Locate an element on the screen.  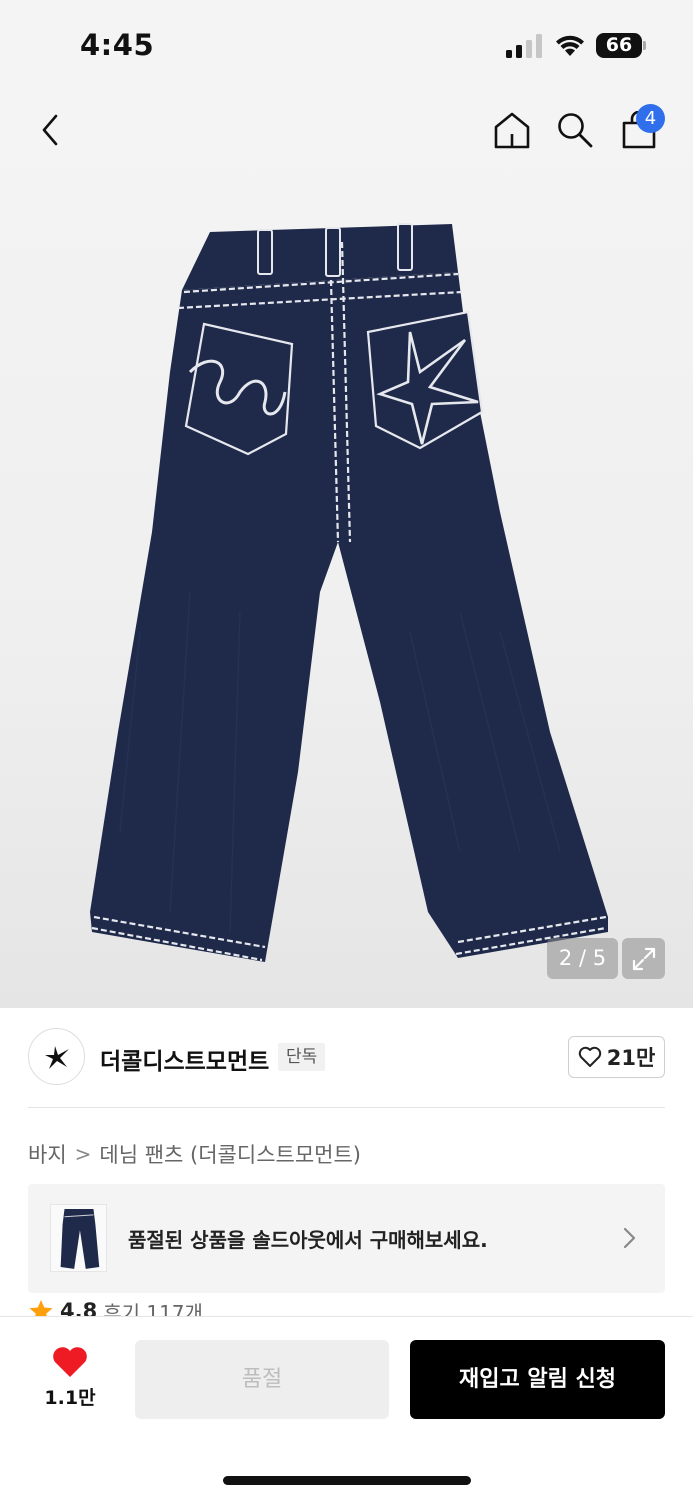
brand-row: 더콜디스트모먼트 단독 21만 is located at coordinates (346, 1057).